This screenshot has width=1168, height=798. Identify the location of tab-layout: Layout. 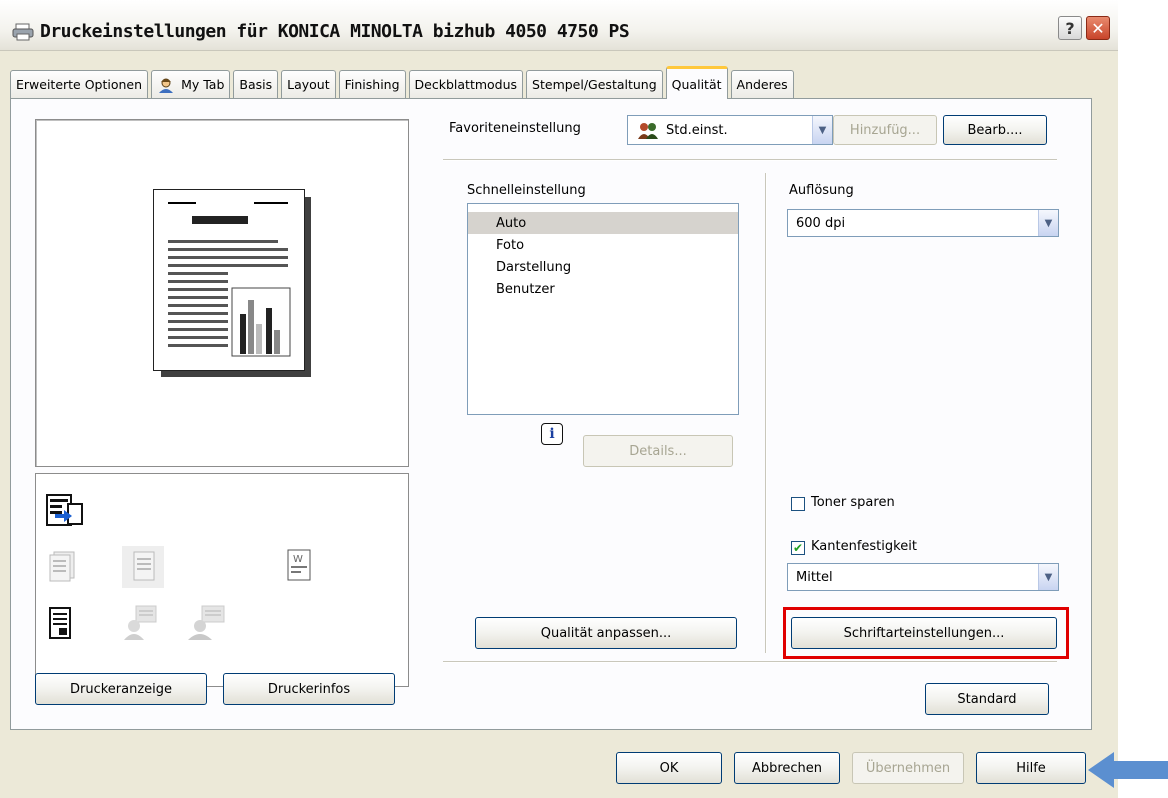
(308, 84).